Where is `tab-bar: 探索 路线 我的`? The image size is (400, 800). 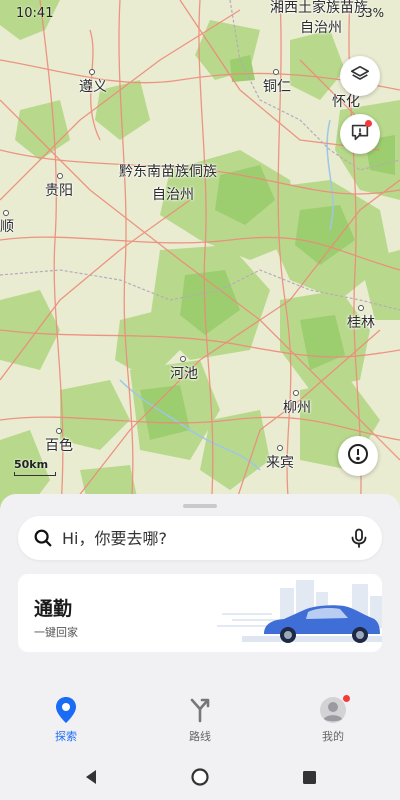
tab-bar: 探索 路线 我的 is located at coordinates (200, 721).